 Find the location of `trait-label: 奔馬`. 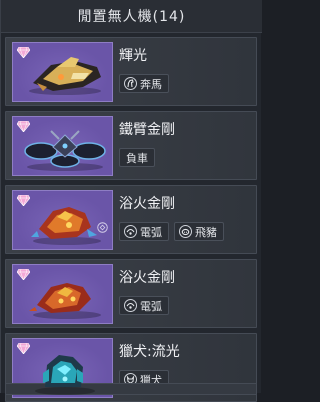

trait-label: 奔馬 is located at coordinates (151, 84).